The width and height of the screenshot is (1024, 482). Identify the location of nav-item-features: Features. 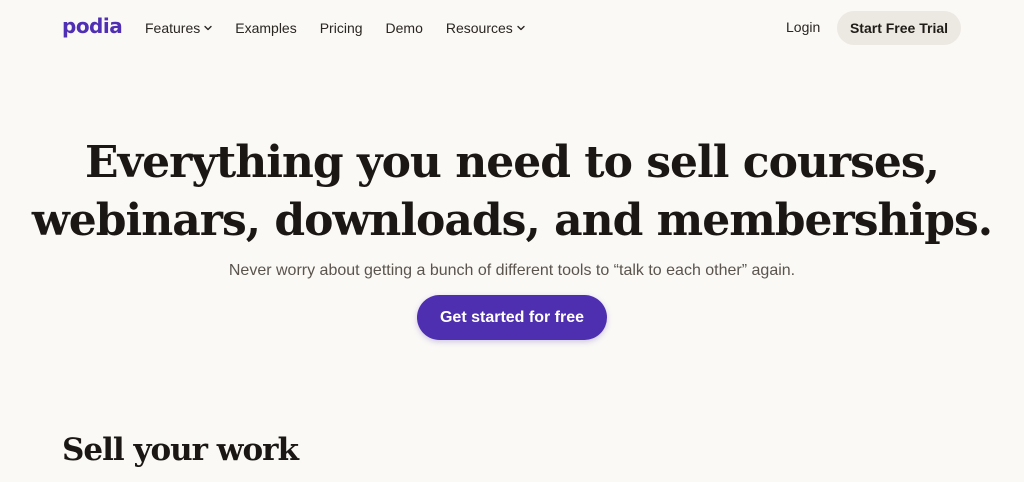
(178, 28).